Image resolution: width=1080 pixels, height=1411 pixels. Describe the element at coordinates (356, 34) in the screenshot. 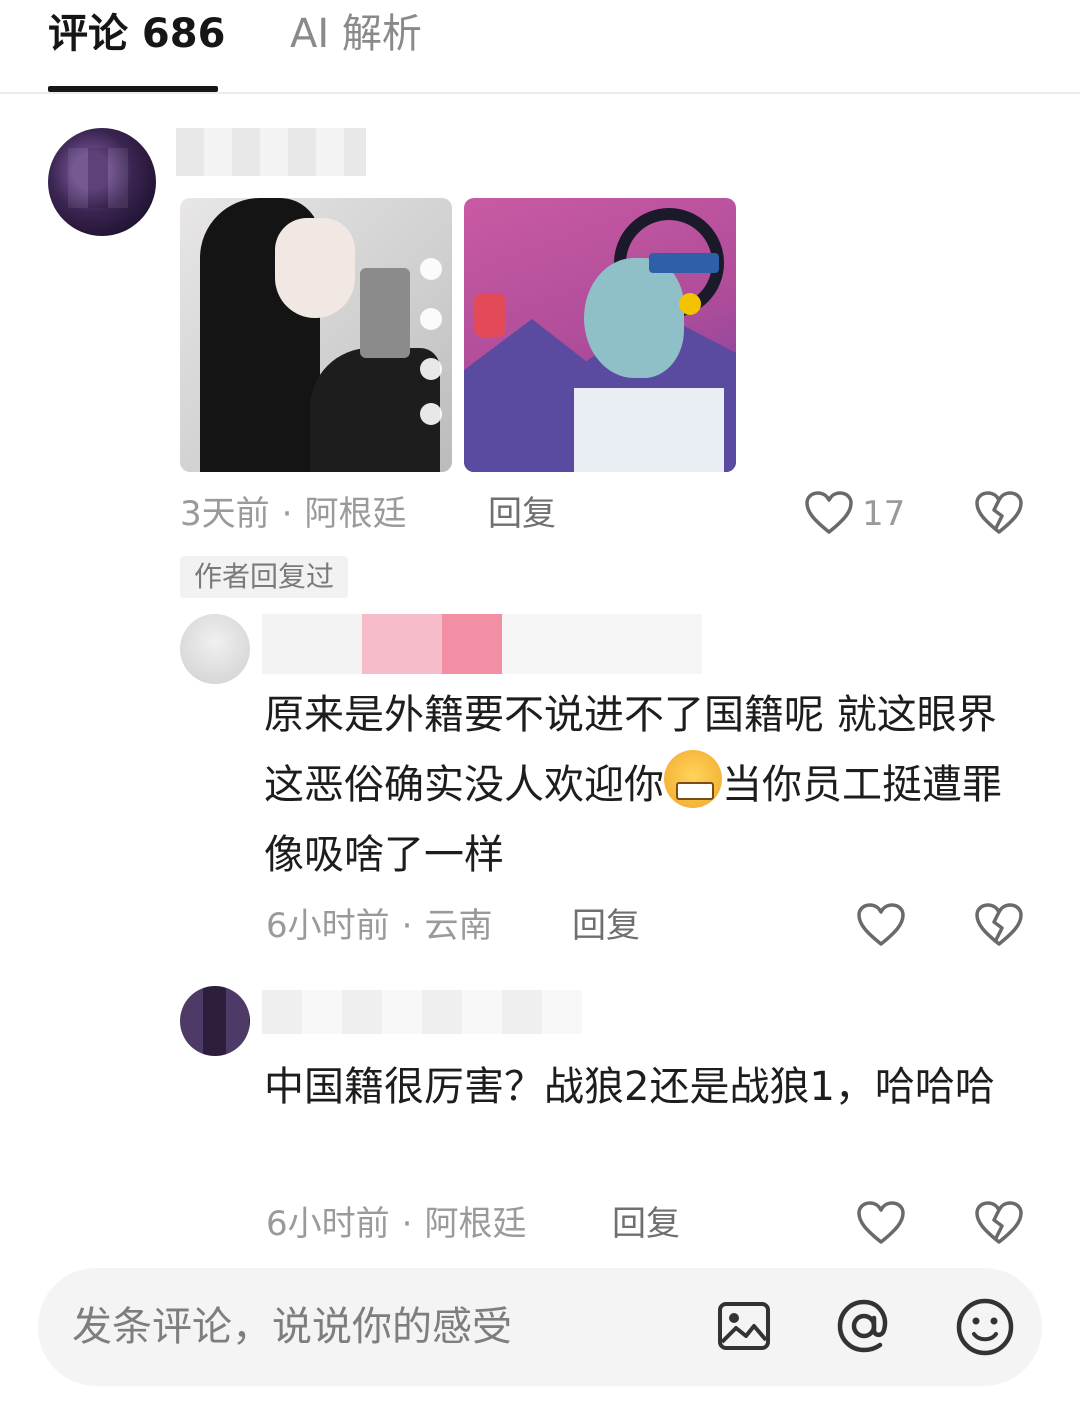

I see `tab-ai-analysis: AI 解析` at that location.